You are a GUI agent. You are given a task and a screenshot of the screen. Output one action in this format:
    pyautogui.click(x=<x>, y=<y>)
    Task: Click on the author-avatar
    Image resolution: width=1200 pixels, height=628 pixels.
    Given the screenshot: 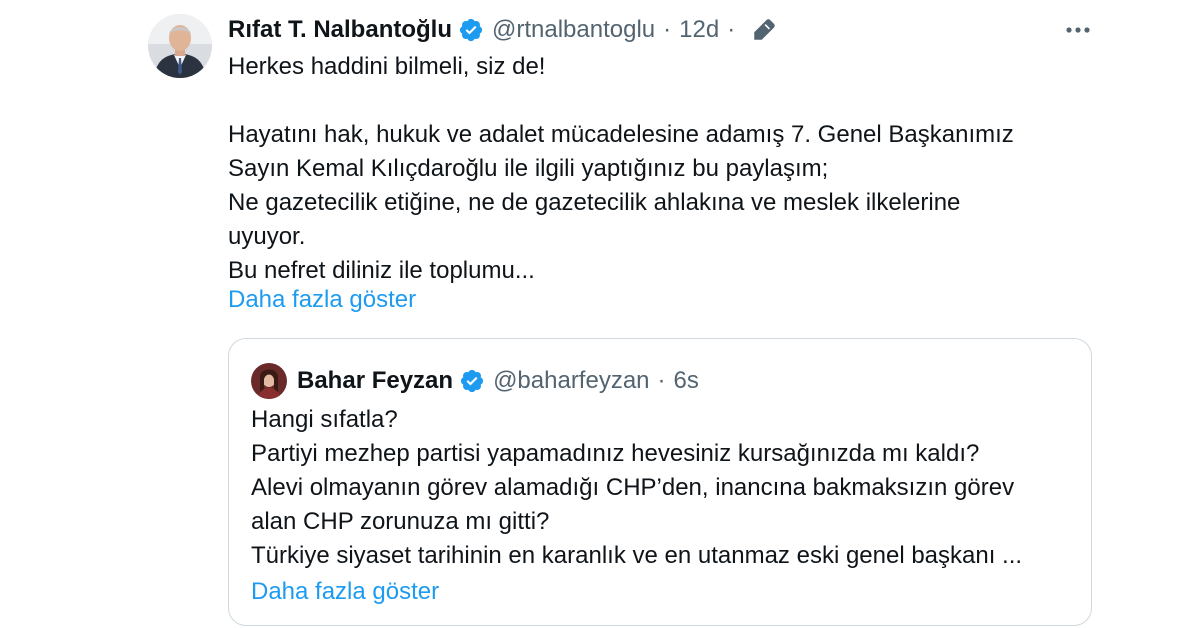 What is the action you would take?
    pyautogui.click(x=180, y=46)
    